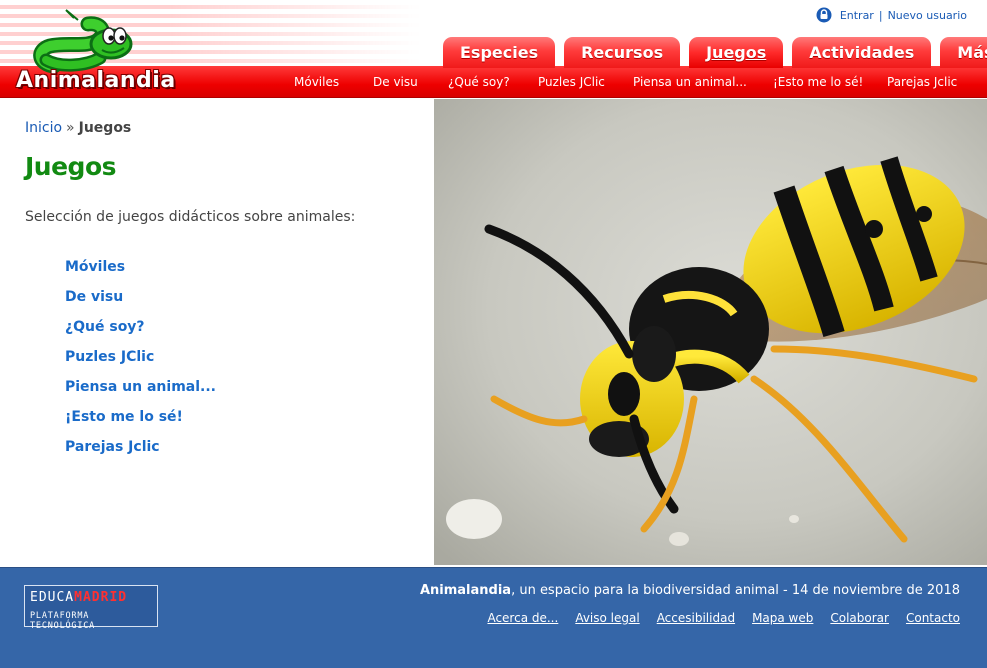  I want to click on list-item: Puzles JClic, so click(140, 361).